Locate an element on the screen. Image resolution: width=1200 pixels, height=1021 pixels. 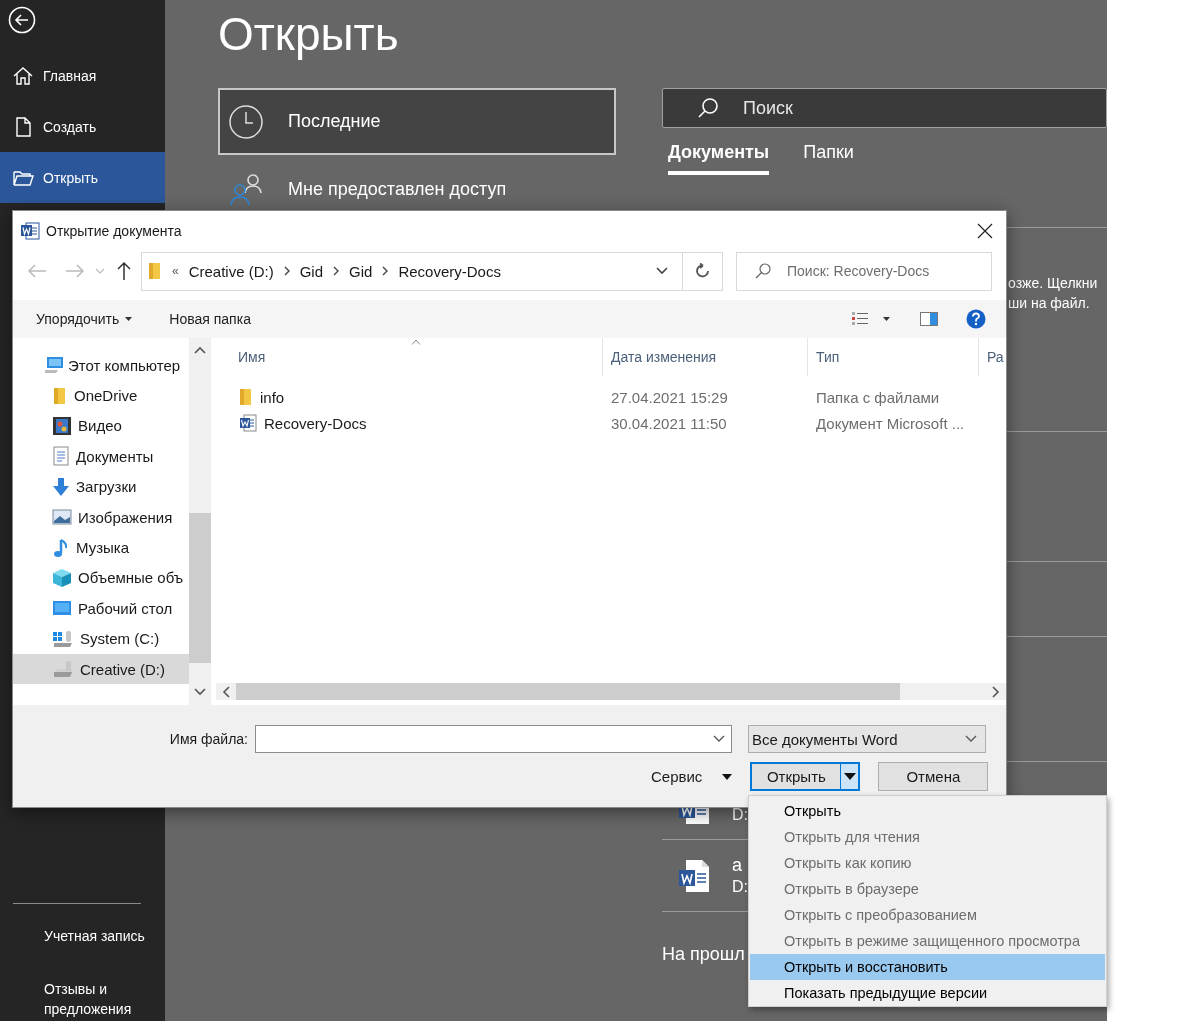
clock-icon is located at coordinates (246, 121).